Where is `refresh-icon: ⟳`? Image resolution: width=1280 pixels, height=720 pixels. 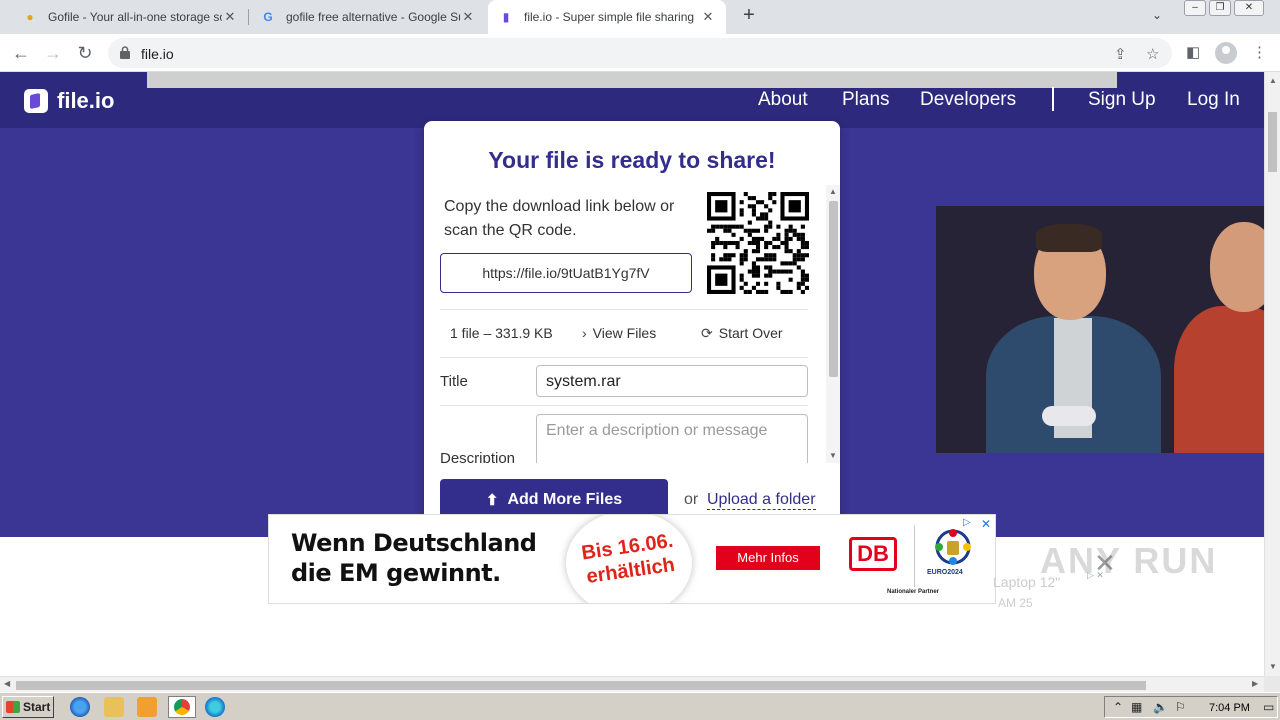 refresh-icon: ⟳ is located at coordinates (707, 333).